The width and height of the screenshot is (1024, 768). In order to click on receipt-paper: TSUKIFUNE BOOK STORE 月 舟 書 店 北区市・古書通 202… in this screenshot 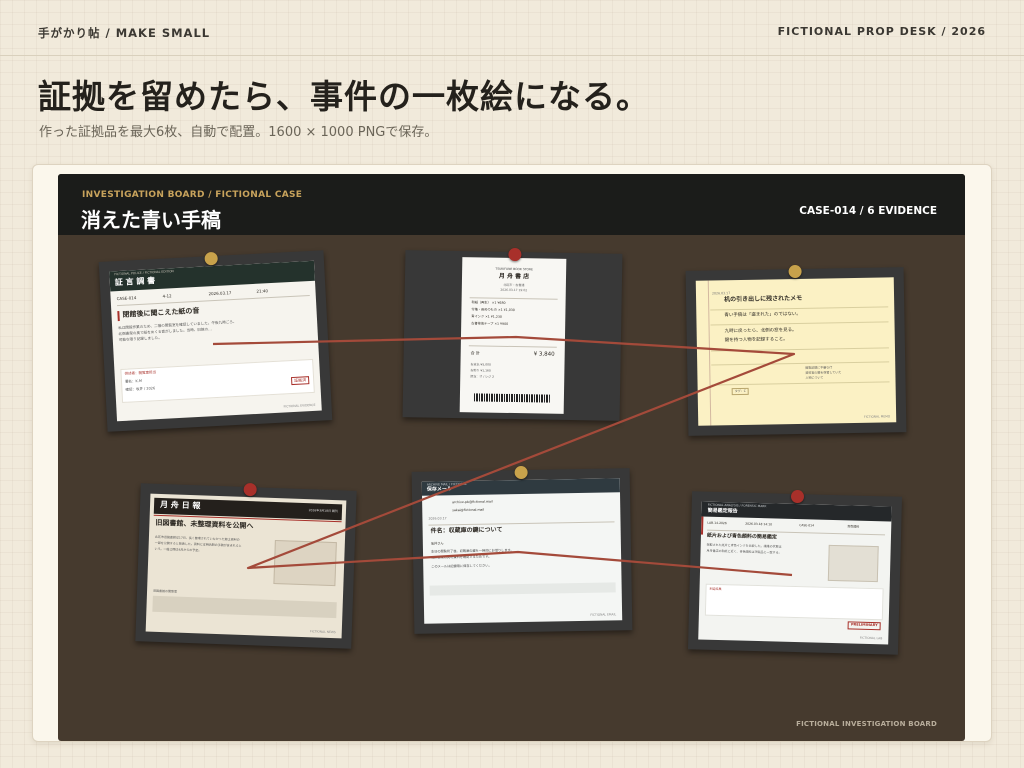, I will do `click(513, 335)`.